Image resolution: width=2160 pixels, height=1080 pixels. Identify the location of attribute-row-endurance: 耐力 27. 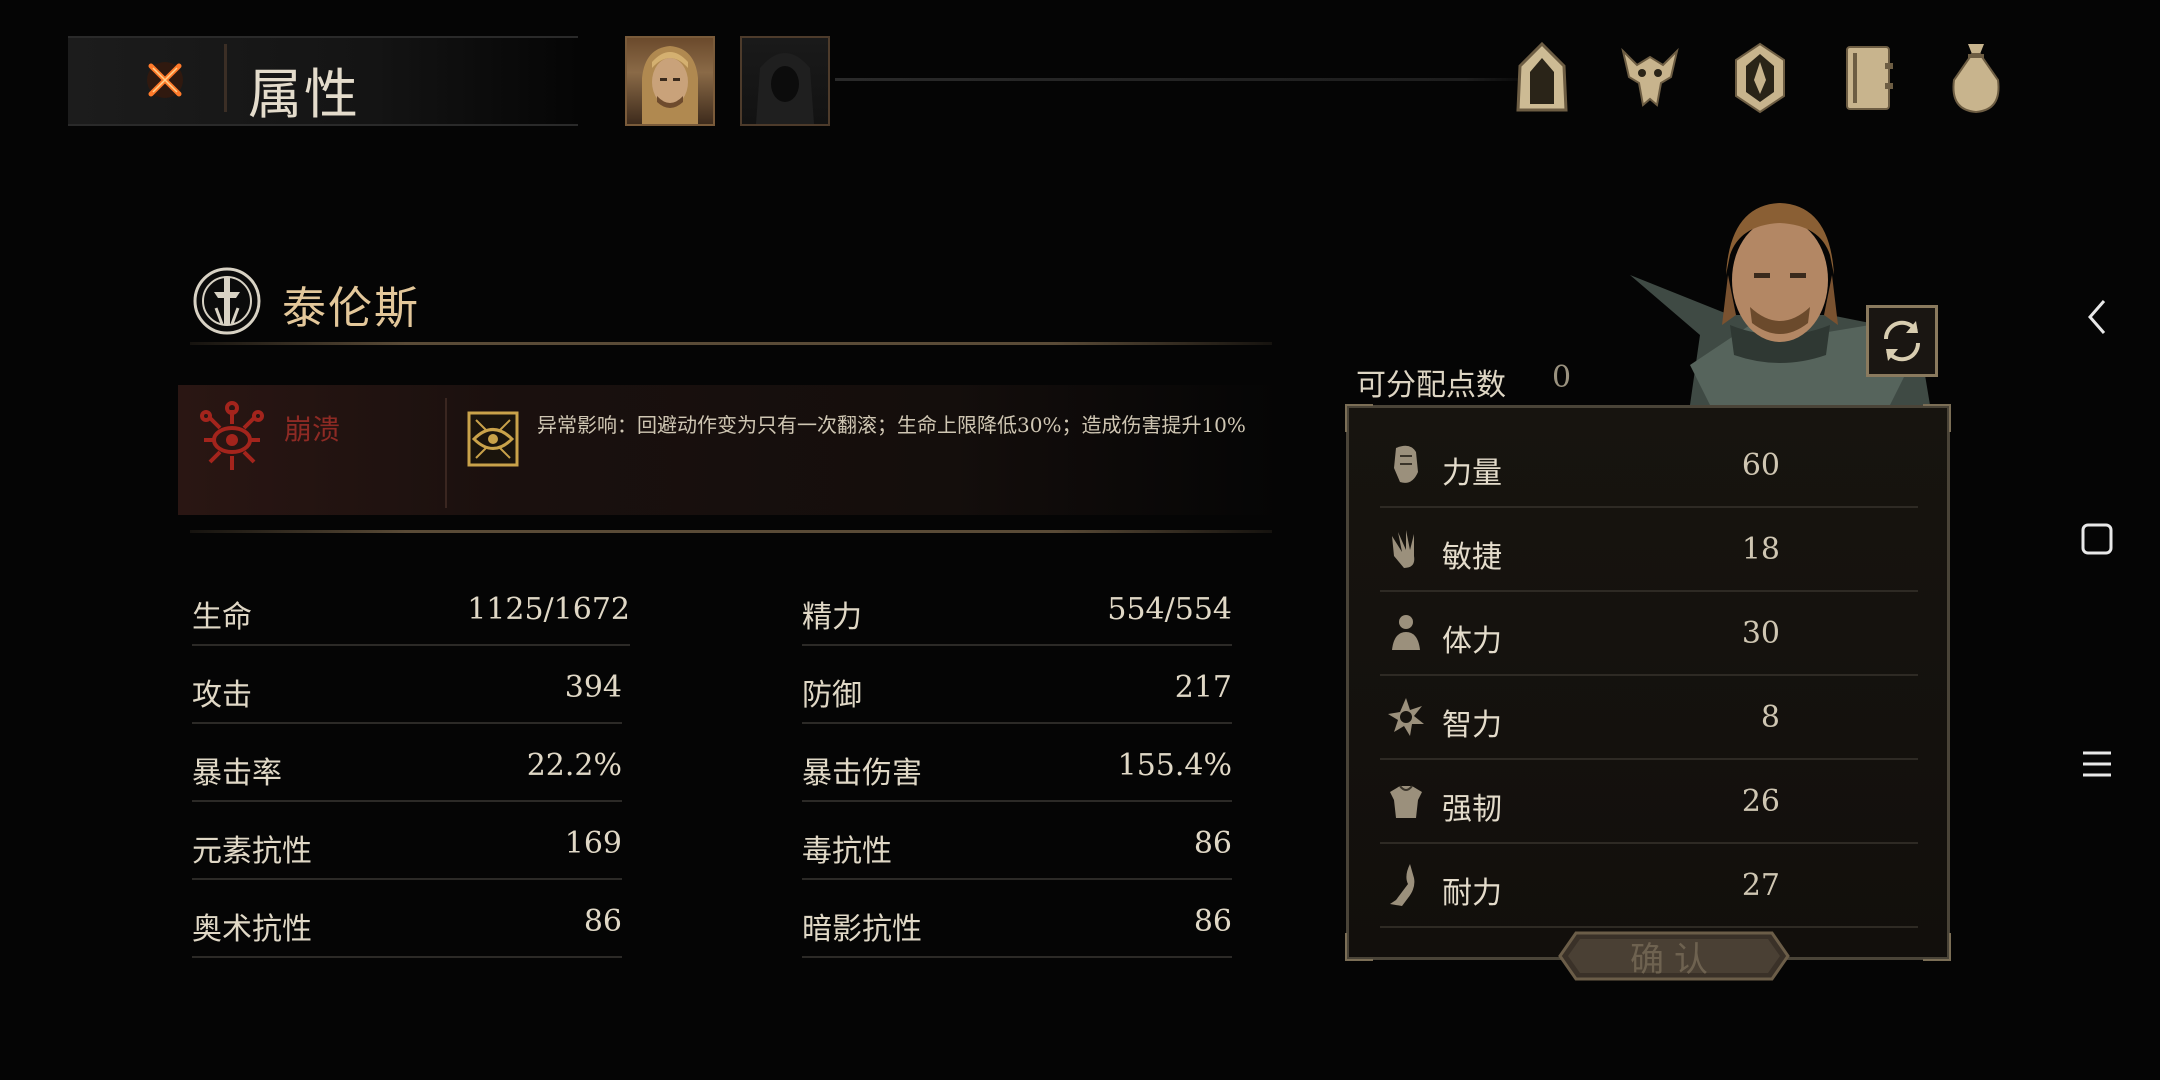
(1649, 885).